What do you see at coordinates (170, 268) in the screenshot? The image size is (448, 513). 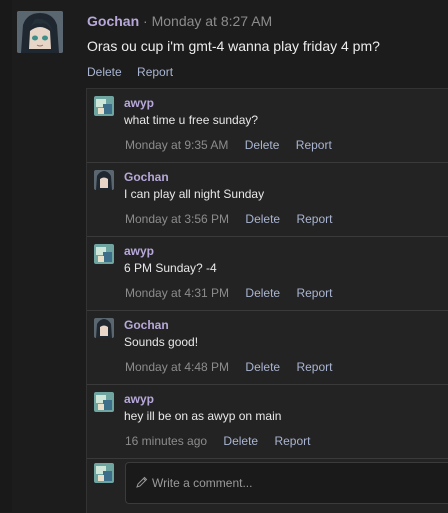 I see `comment-text: 6 PM Sunday? -4` at bounding box center [170, 268].